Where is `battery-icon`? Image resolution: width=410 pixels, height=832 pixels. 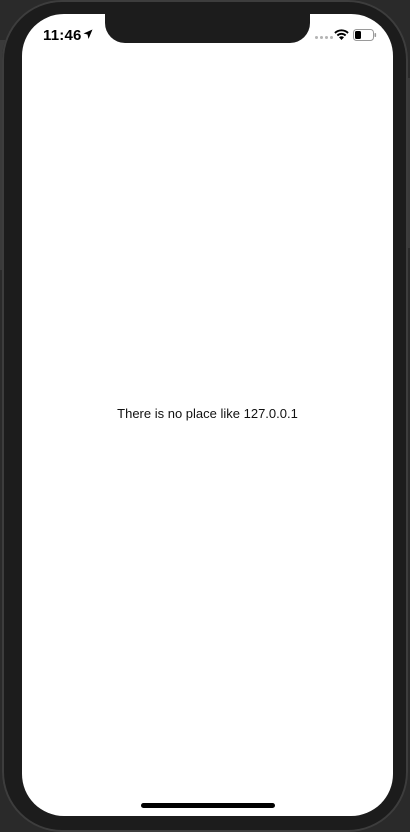 battery-icon is located at coordinates (365, 35).